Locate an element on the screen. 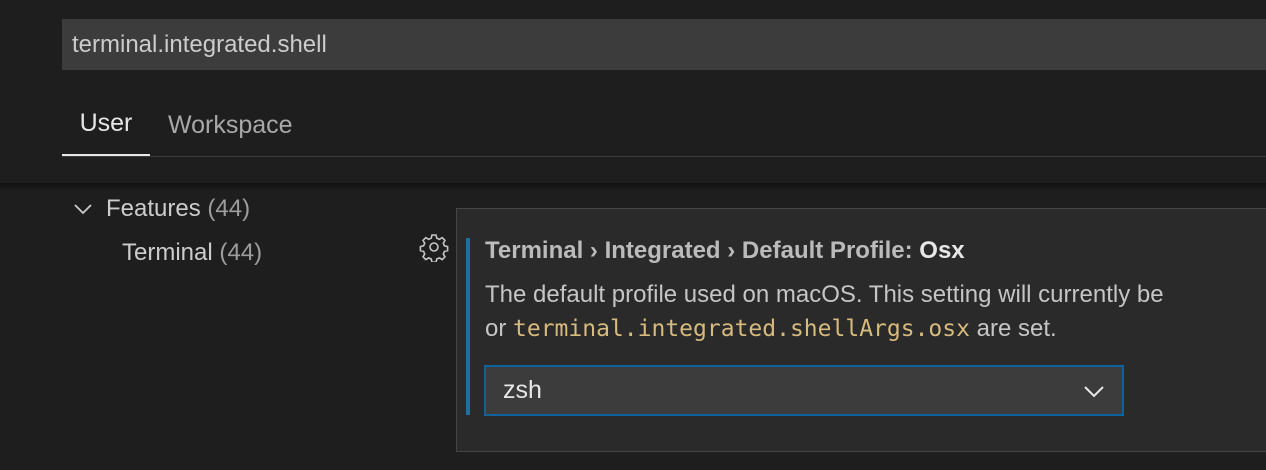 This screenshot has width=1266, height=470. setting-title-path: Terminal › Integrated › Default Profile: is located at coordinates (702, 250).